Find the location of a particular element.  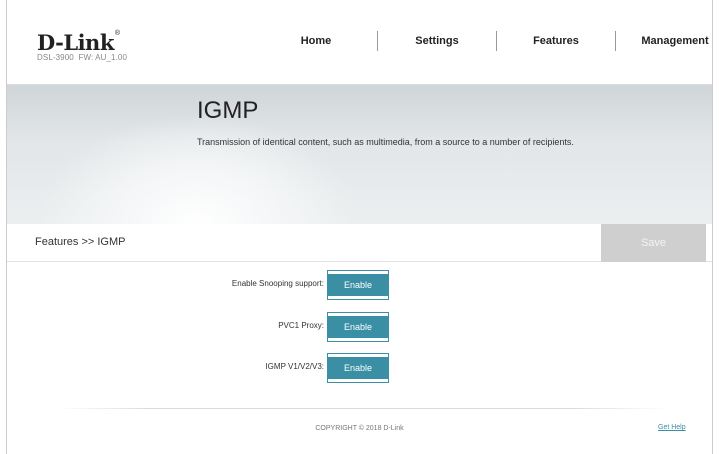

device-info: DSL-3900 FW: AU_1.00 is located at coordinates (82, 57).